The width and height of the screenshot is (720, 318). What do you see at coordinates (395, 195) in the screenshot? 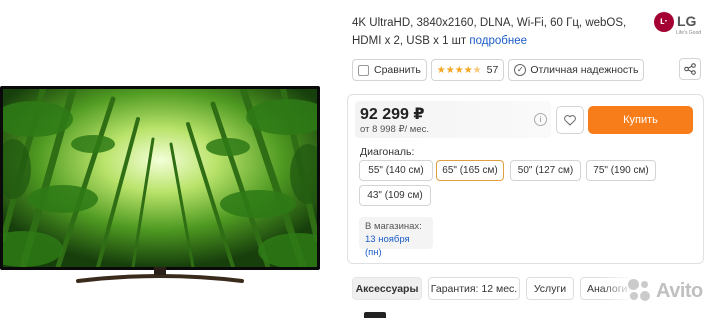
I see `diagonal-option-43: 43" (109 см)` at bounding box center [395, 195].